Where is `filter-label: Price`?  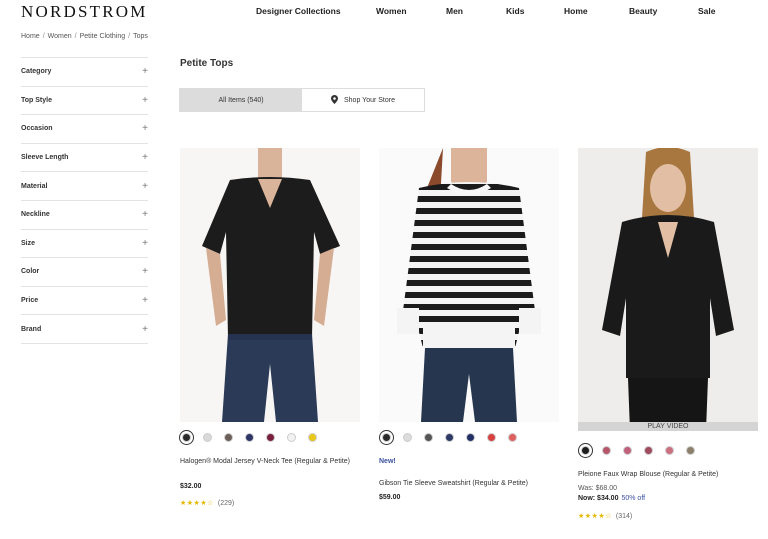
filter-label: Price is located at coordinates (30, 301).